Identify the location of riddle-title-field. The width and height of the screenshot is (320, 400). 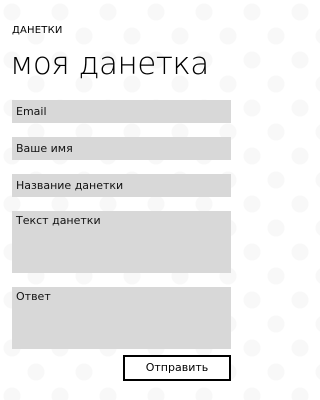
(121, 185).